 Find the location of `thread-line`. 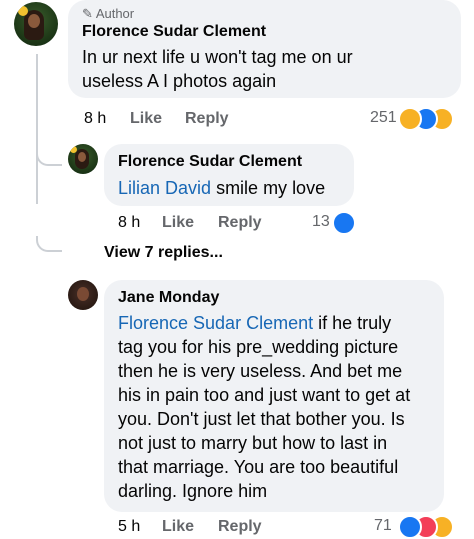

thread-line is located at coordinates (37, 129).